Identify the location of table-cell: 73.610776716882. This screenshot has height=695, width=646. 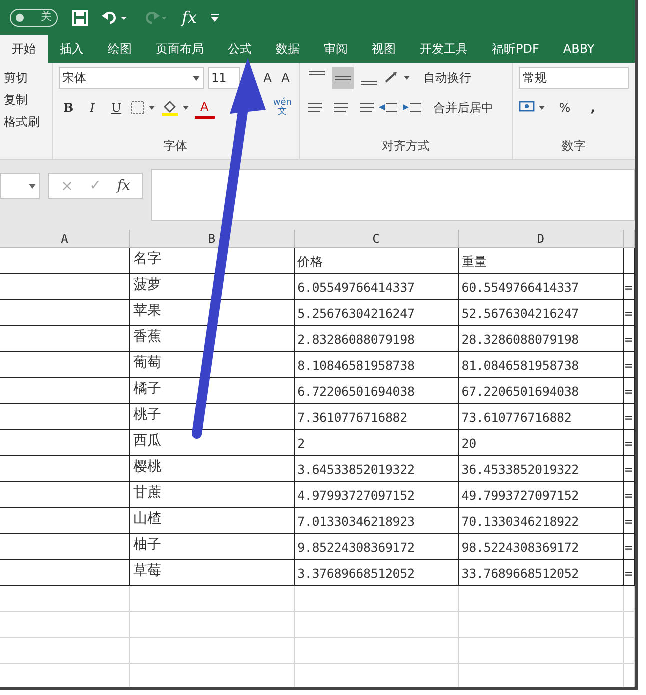
(541, 417).